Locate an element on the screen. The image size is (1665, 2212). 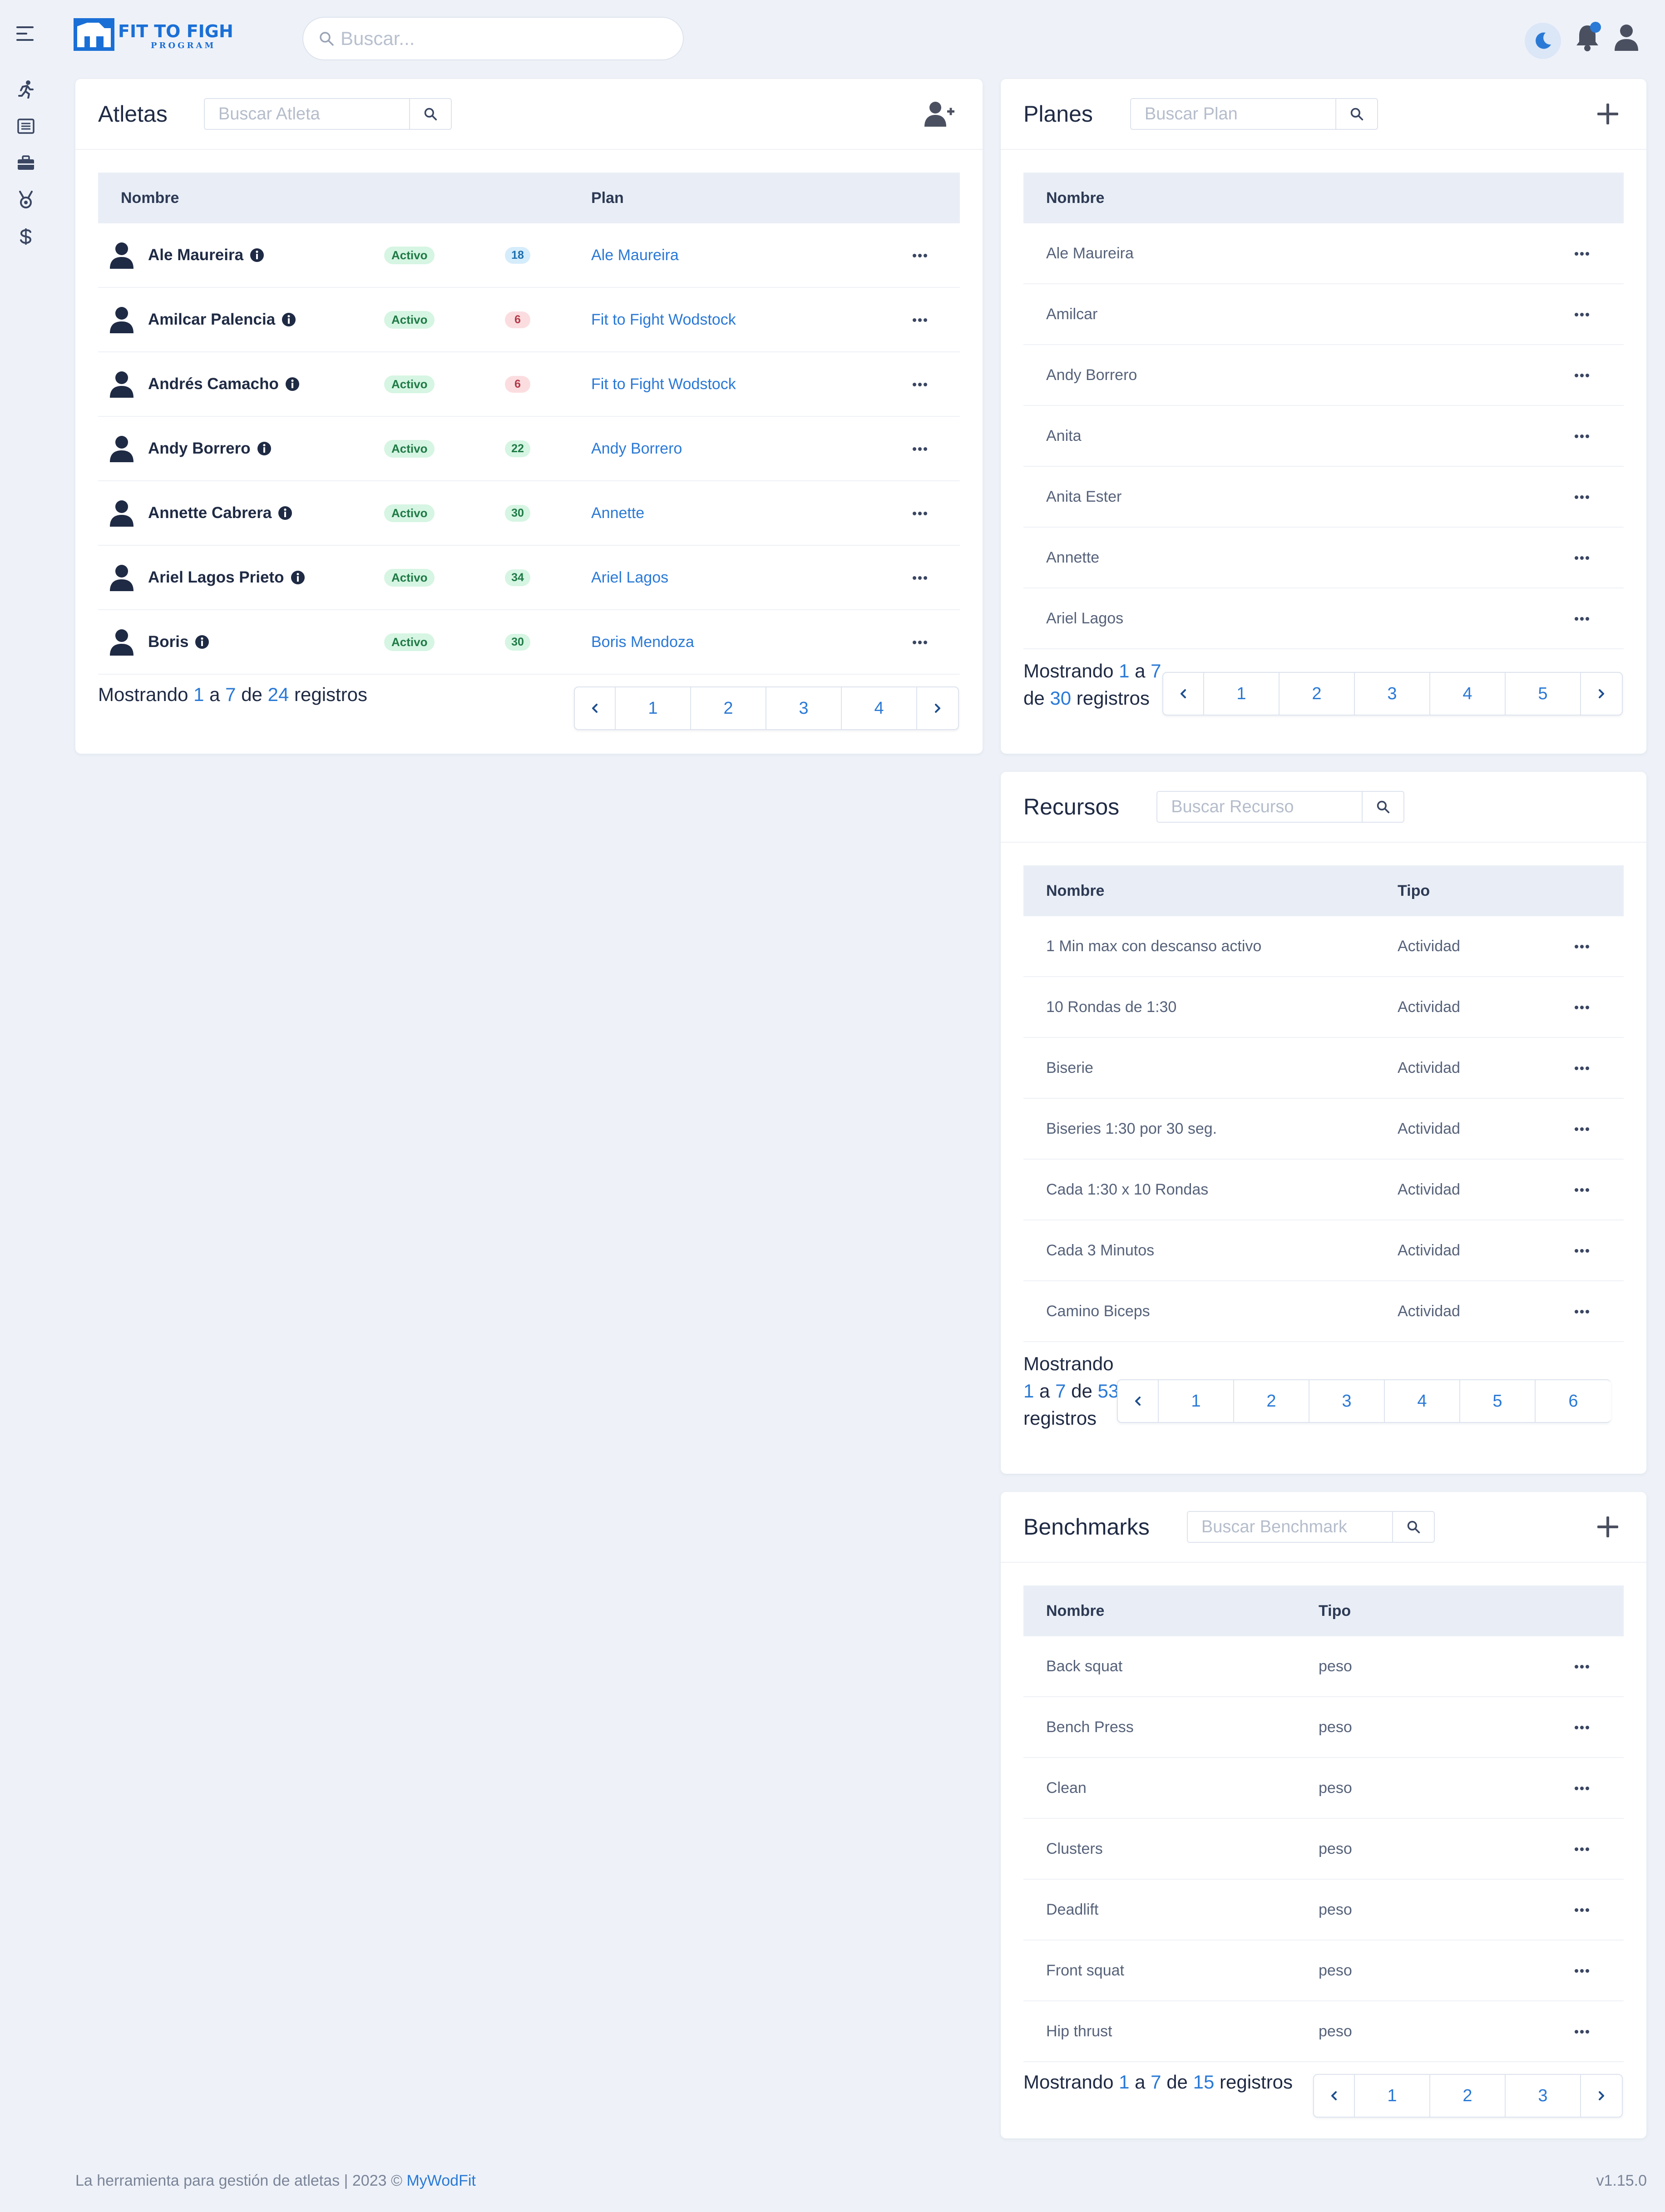
app-logo: FIT TO FIGHT PROGRAM is located at coordinates (153, 35).